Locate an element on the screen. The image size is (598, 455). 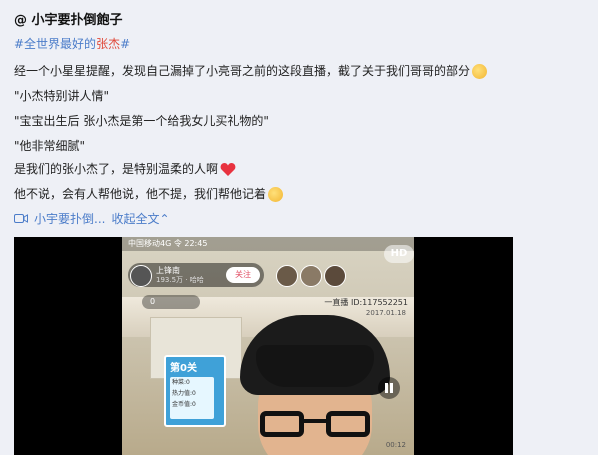
post-line-text: 经一个小星星提醒，发现自己漏掉了小亮哥之前的这段直播，截了关于我们哥哥的部分 is located at coordinates (242, 71).